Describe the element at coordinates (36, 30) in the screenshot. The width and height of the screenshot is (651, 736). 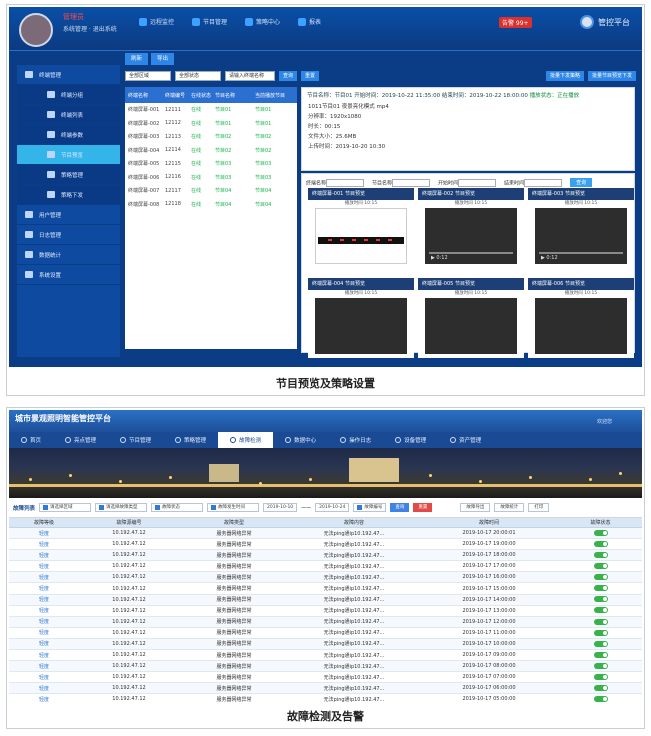
I see `avatar` at that location.